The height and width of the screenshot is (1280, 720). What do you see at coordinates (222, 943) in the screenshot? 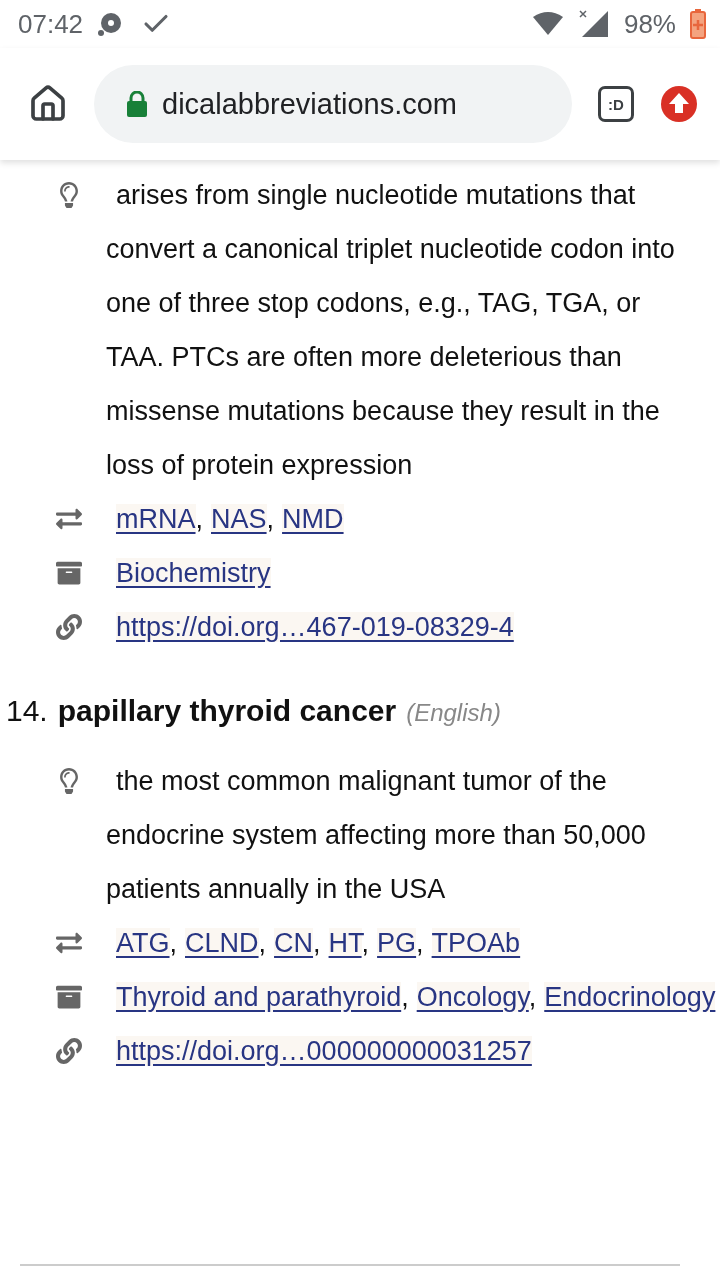
I see `synonym-link: CLND` at bounding box center [222, 943].